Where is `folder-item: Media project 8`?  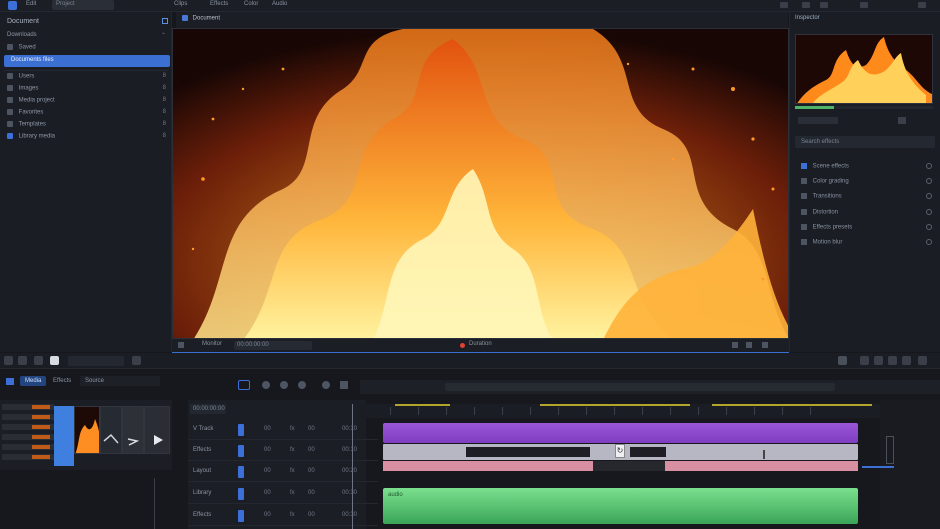 folder-item: Media project 8 is located at coordinates (86, 101).